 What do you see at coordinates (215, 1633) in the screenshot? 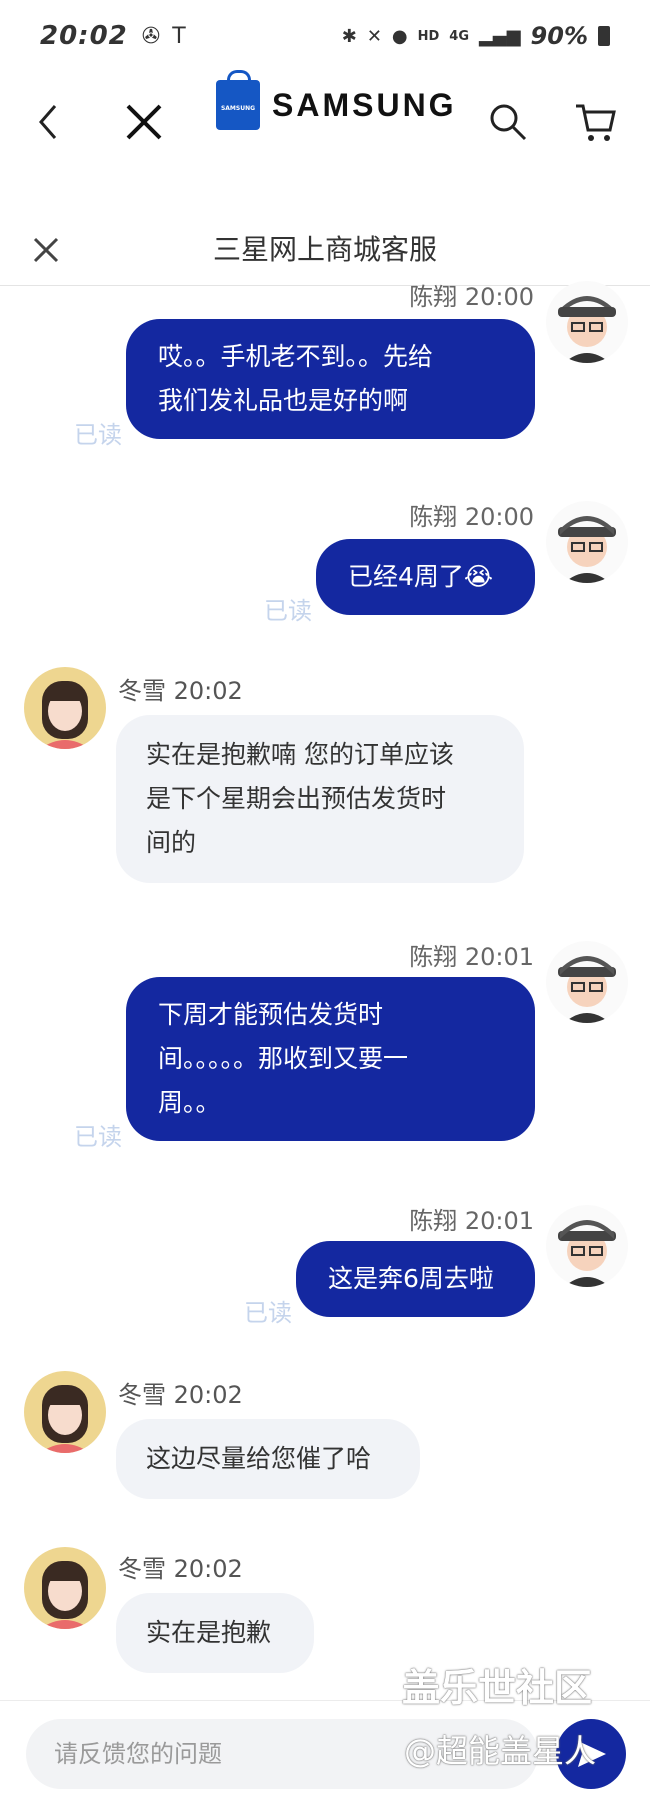
I see `incoming-bubble: 实在是抱歉` at bounding box center [215, 1633].